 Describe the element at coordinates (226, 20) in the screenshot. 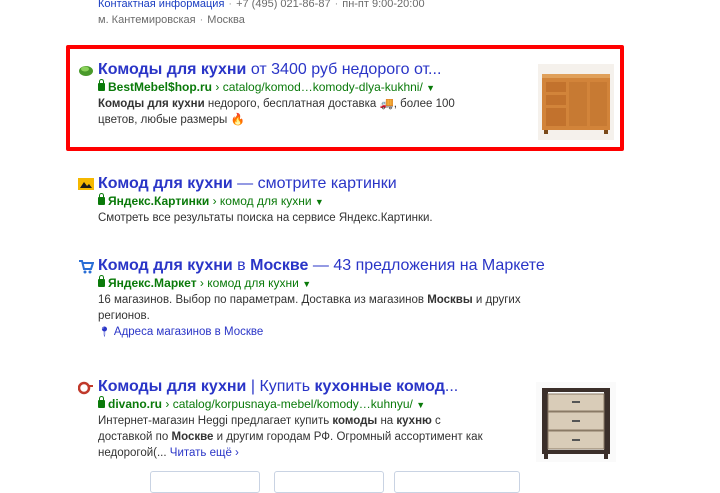

I see `city-name: Москва` at that location.